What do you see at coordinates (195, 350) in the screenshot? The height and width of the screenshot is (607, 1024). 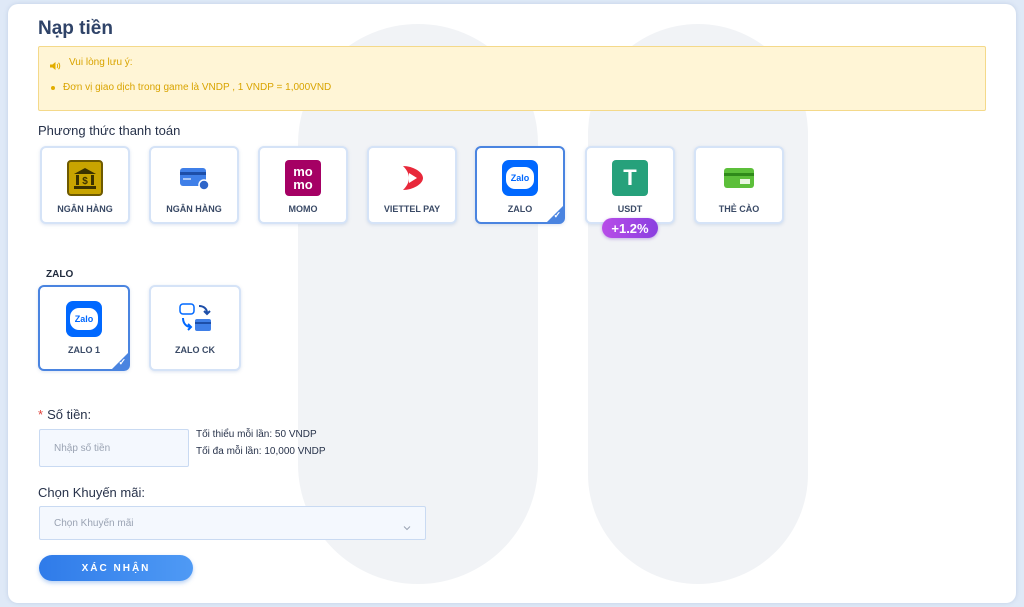 I see `tile-label: ZALO CK` at bounding box center [195, 350].